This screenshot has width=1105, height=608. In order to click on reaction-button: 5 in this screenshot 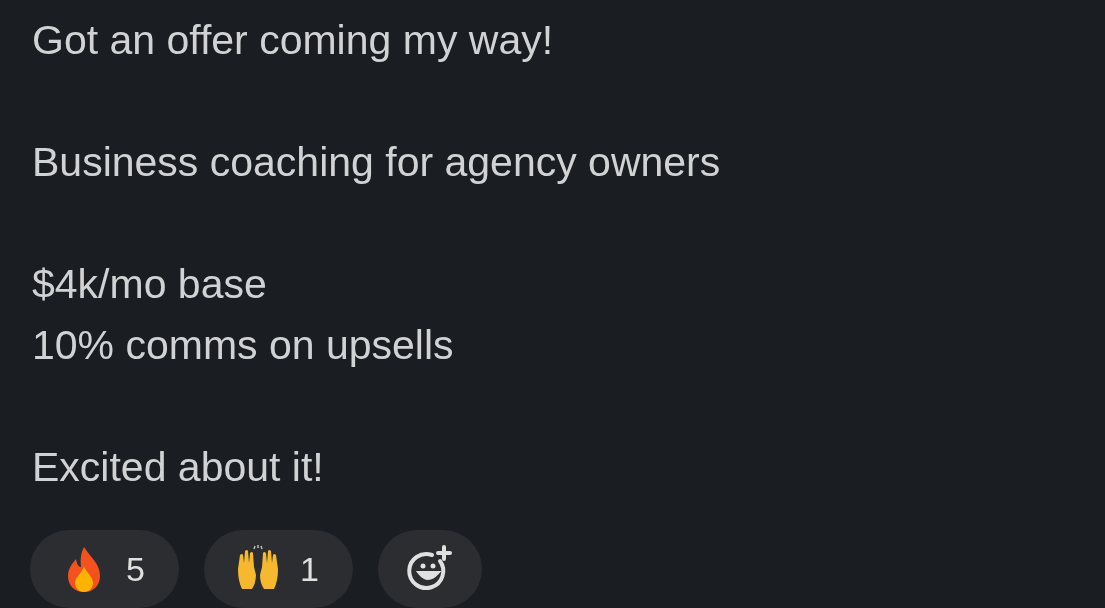, I will do `click(104, 569)`.